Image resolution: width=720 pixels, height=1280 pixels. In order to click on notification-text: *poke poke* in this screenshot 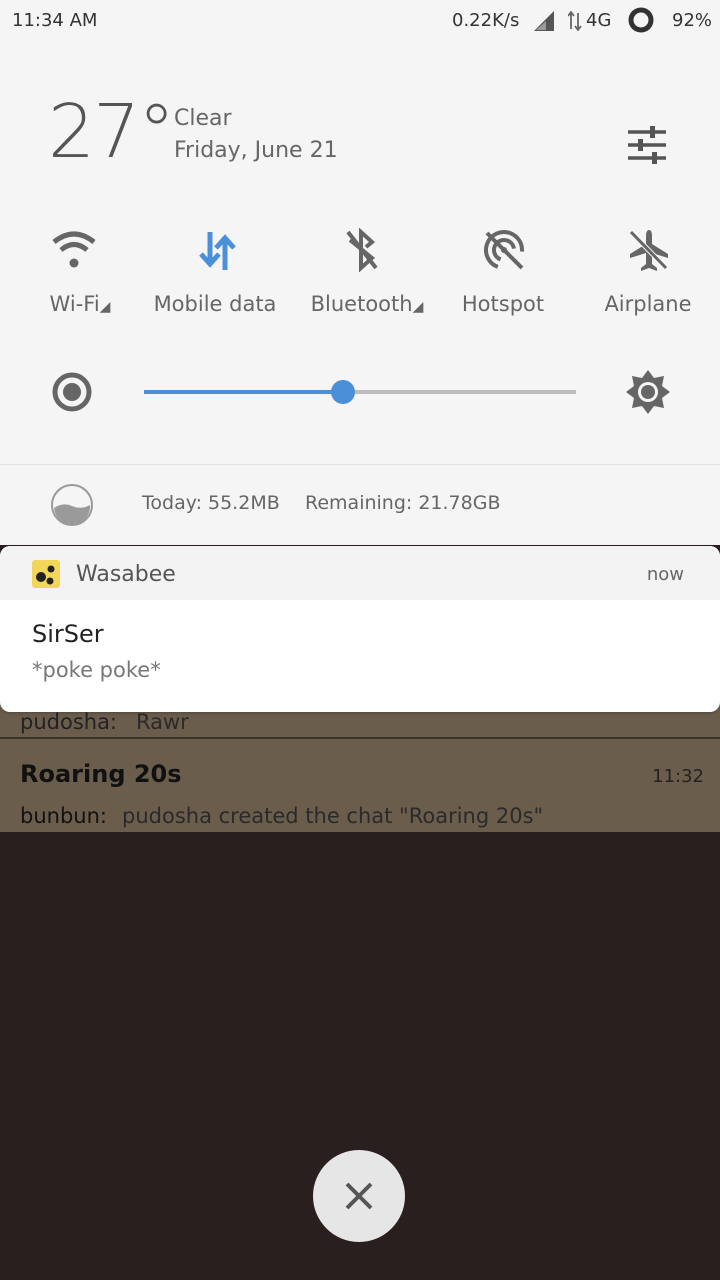, I will do `click(96, 670)`.